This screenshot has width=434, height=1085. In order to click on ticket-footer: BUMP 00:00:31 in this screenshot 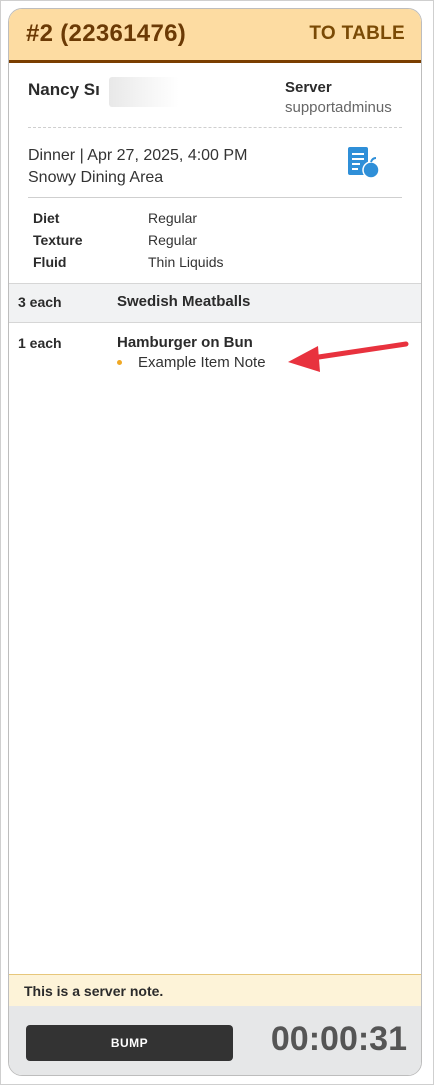, I will do `click(215, 1040)`.